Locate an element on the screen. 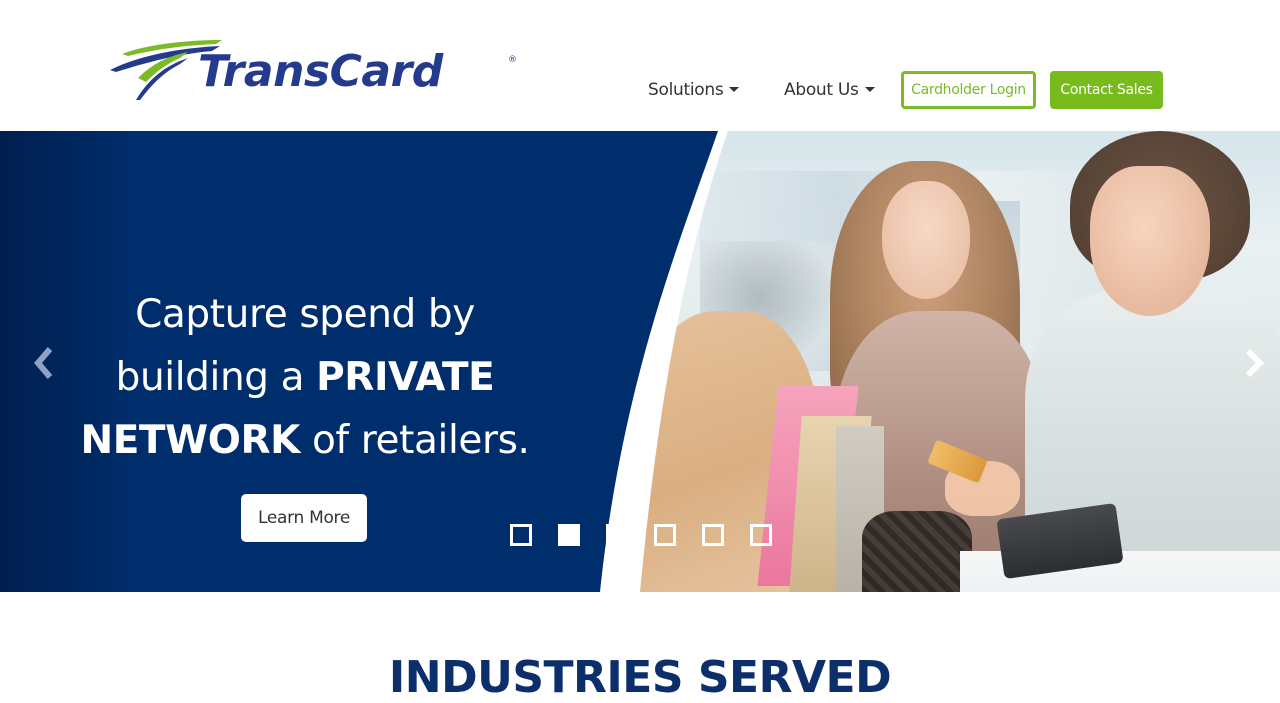  headline-line-3: NETWORK of retailers. is located at coordinates (305, 440).